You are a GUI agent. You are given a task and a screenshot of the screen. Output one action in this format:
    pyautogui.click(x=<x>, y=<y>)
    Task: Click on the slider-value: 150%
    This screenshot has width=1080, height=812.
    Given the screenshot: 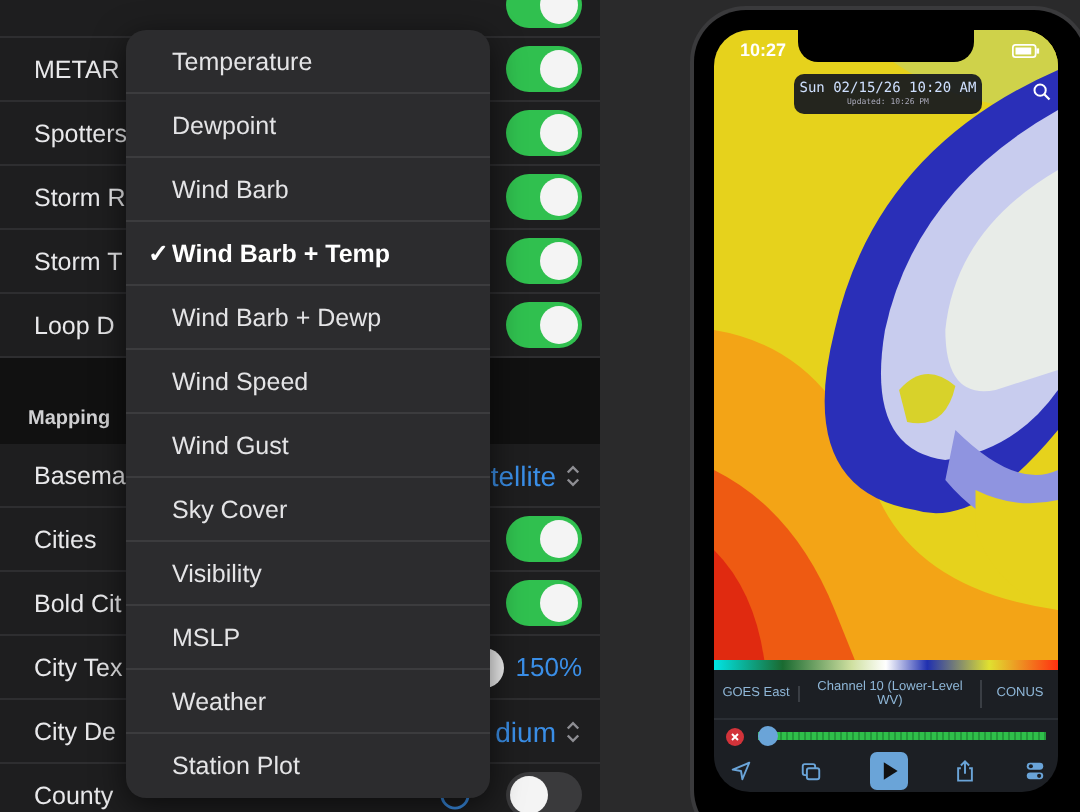 What is the action you would take?
    pyautogui.click(x=548, y=667)
    